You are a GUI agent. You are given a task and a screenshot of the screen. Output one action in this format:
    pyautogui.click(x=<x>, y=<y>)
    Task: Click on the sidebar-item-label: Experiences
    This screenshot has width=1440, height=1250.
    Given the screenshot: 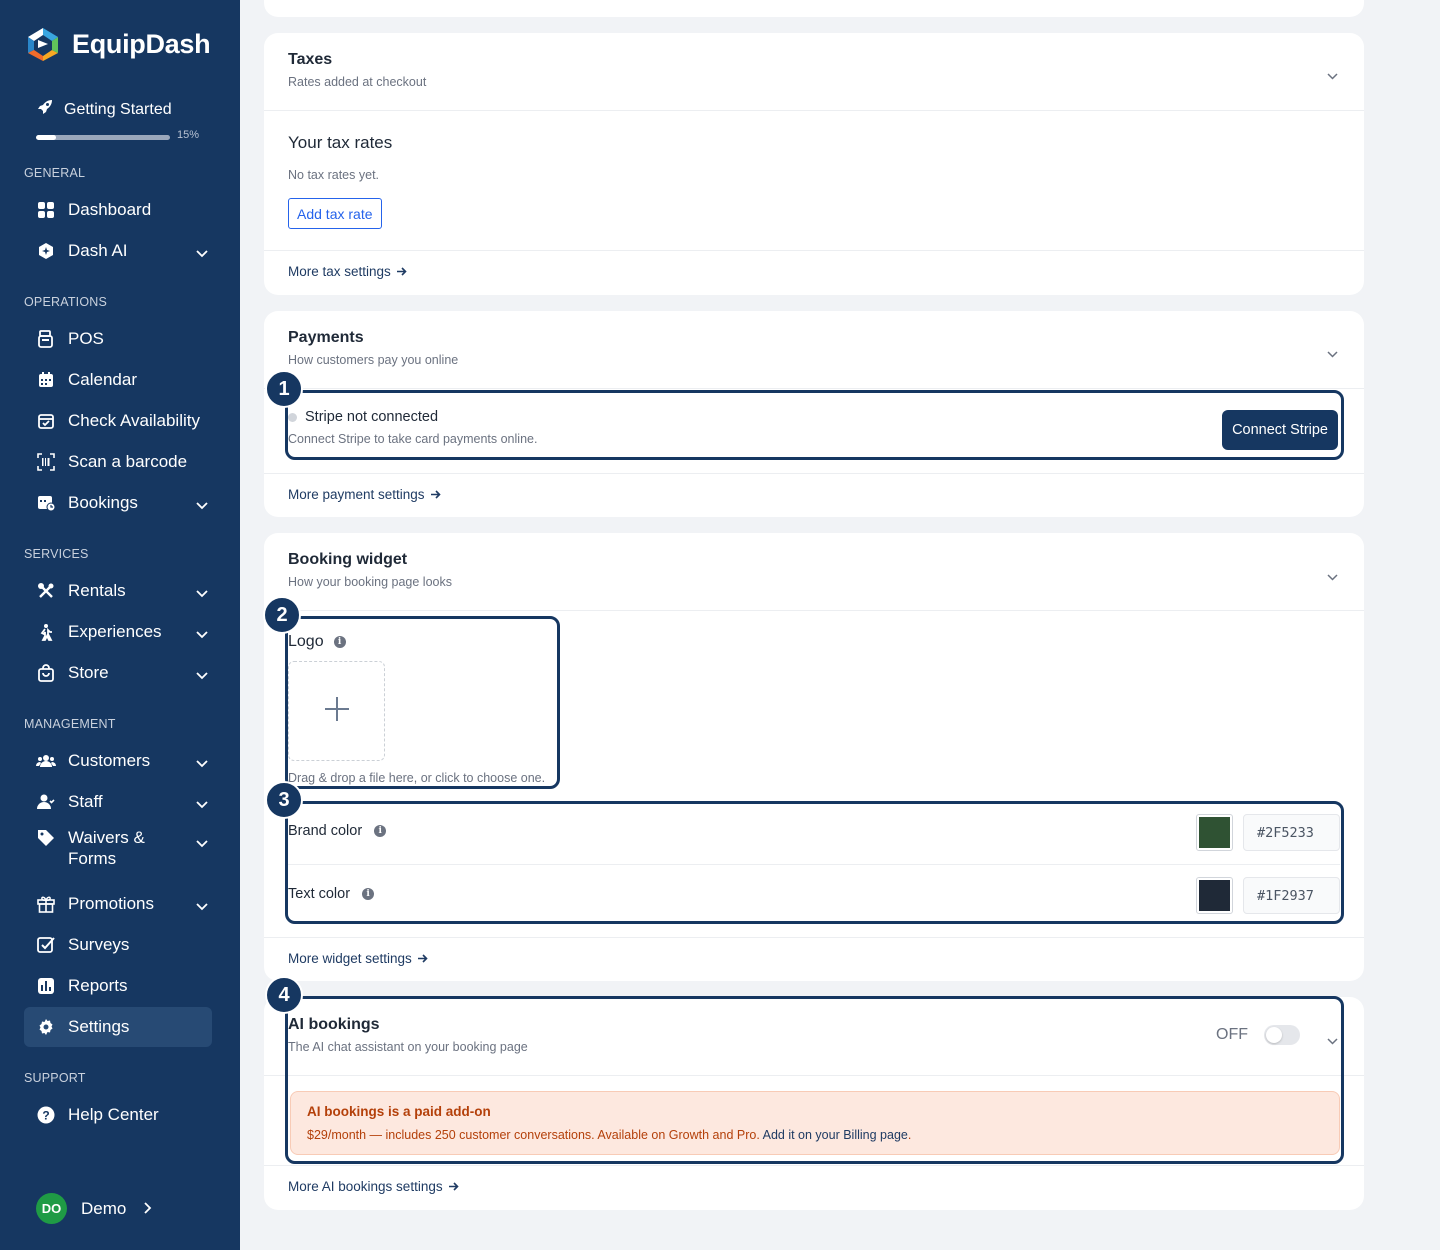 What is the action you would take?
    pyautogui.click(x=115, y=631)
    